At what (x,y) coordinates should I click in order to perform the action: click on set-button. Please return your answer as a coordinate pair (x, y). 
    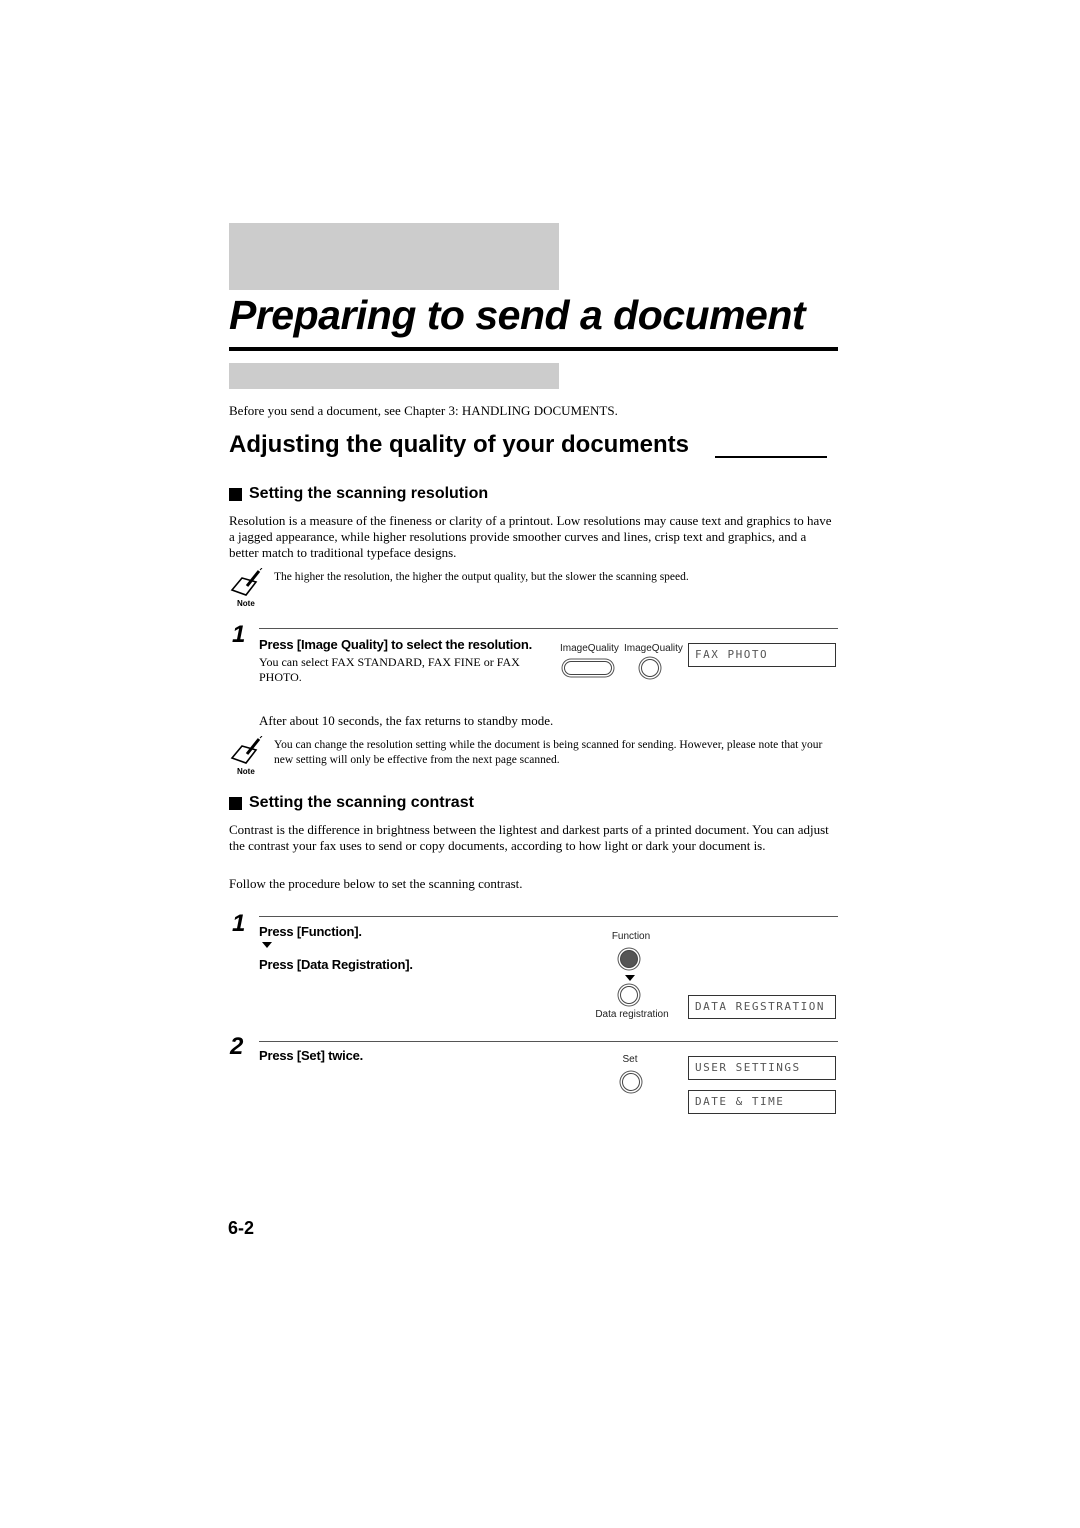
    Looking at the image, I should click on (631, 1082).